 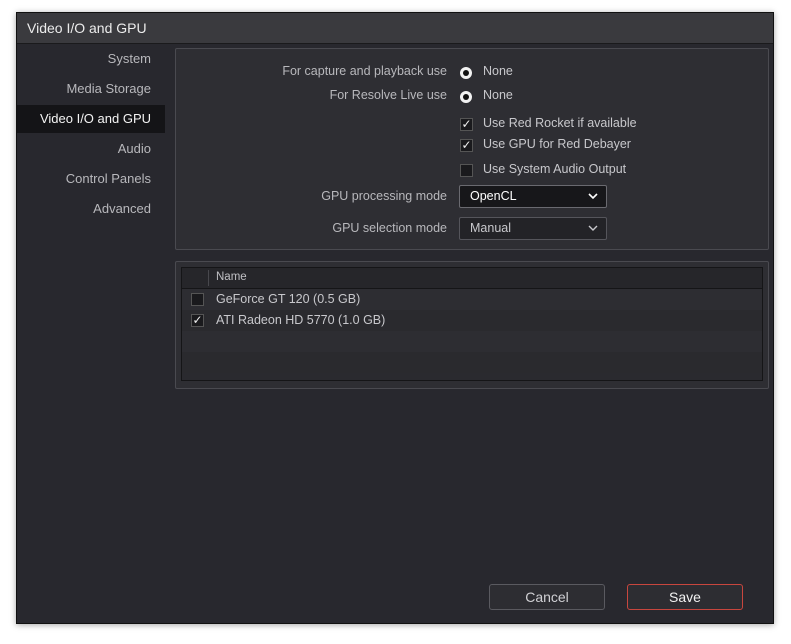 I want to click on system-audio-checkbox, so click(x=466, y=170).